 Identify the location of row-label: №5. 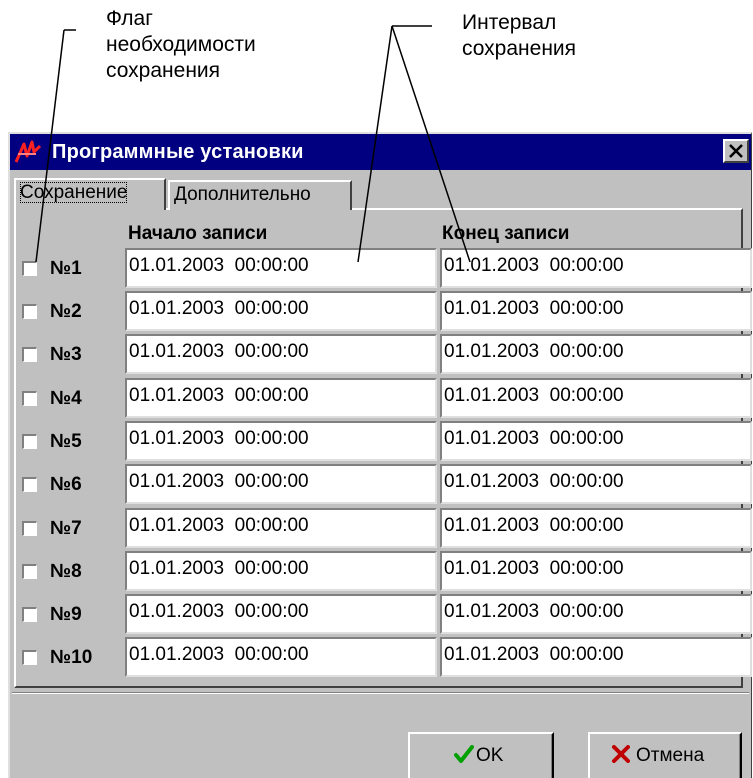
(66, 441).